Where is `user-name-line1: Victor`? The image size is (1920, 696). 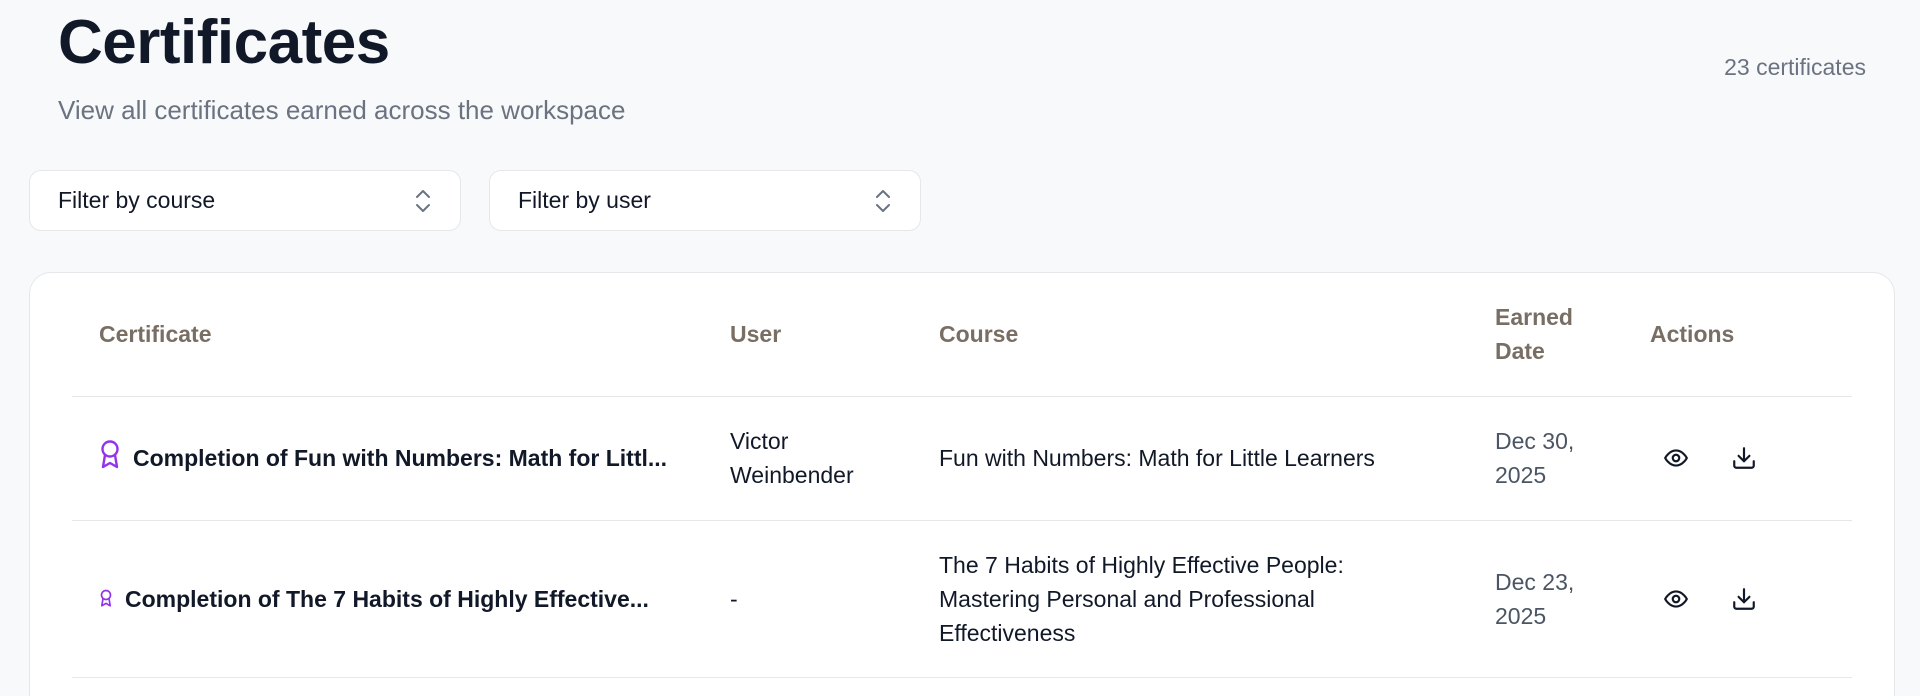
user-name-line1: Victor is located at coordinates (759, 441).